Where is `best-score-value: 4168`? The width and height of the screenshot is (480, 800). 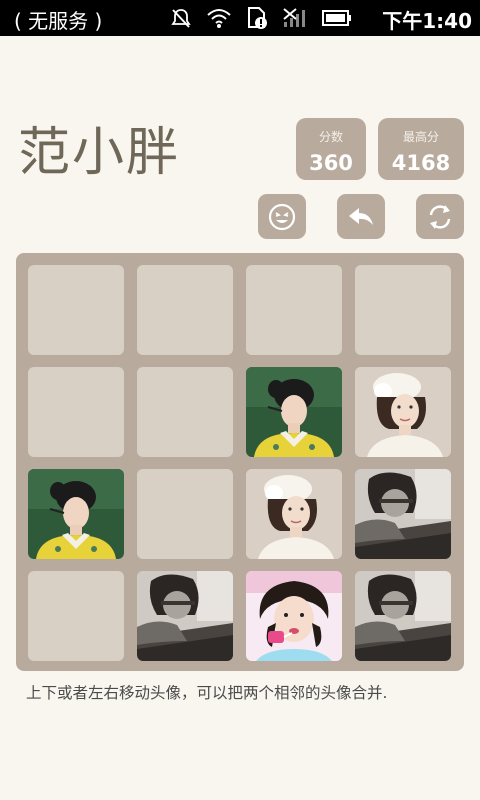
best-score-value: 4168 is located at coordinates (421, 163).